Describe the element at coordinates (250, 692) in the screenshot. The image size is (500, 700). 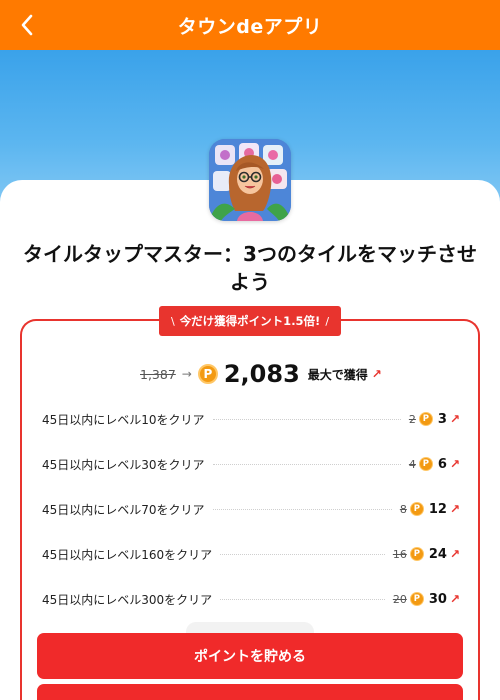
I see `secondary-button` at that location.